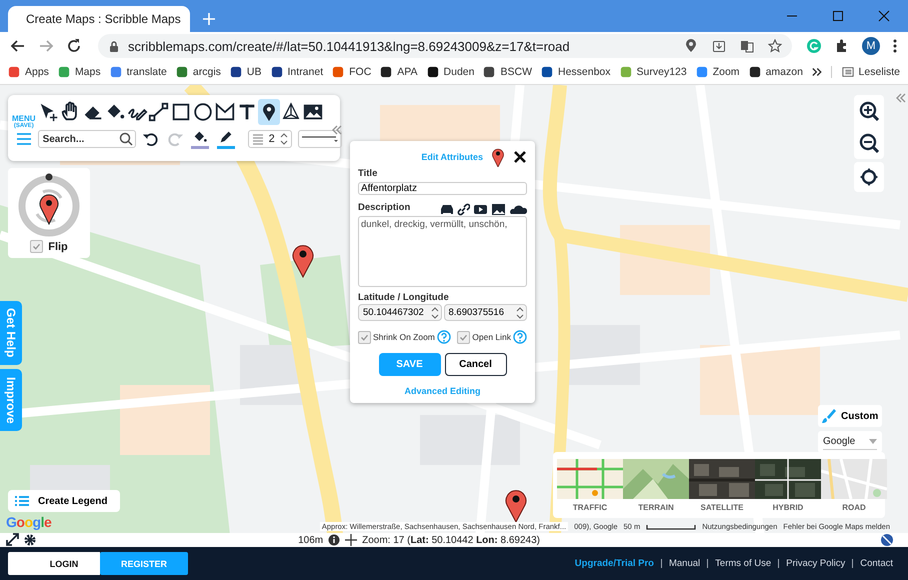 The height and width of the screenshot is (580, 908). Describe the element at coordinates (775, 72) in the screenshot. I see `bookmark: amazon` at that location.